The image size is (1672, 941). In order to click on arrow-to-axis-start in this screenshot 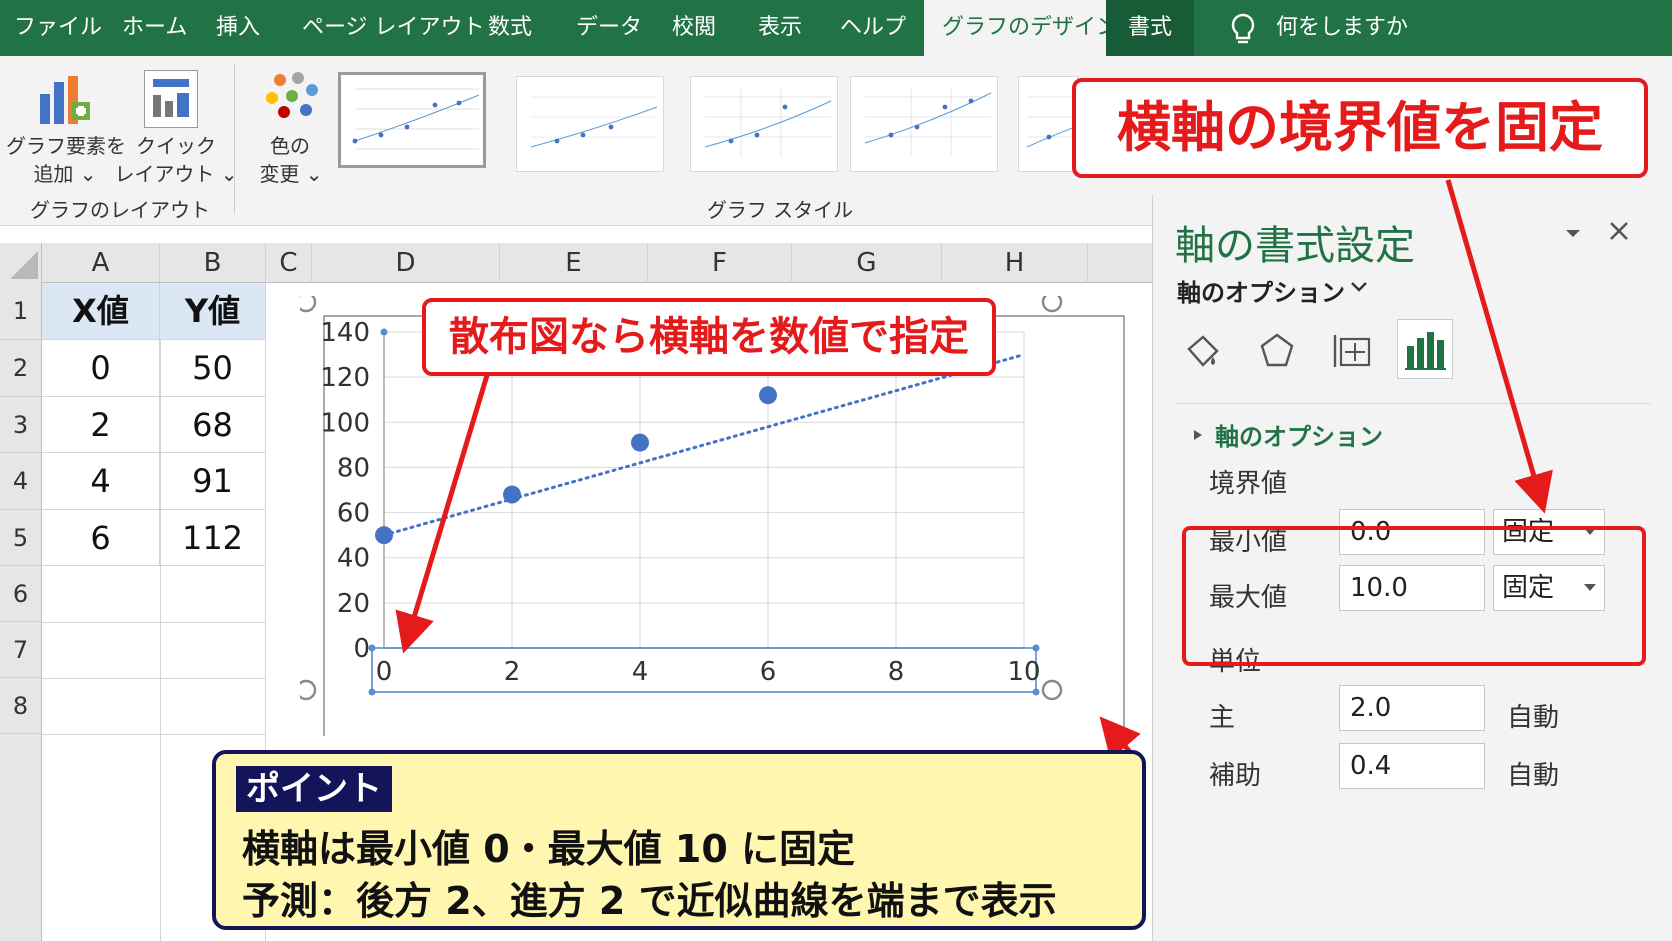, I will do `click(443, 512)`.